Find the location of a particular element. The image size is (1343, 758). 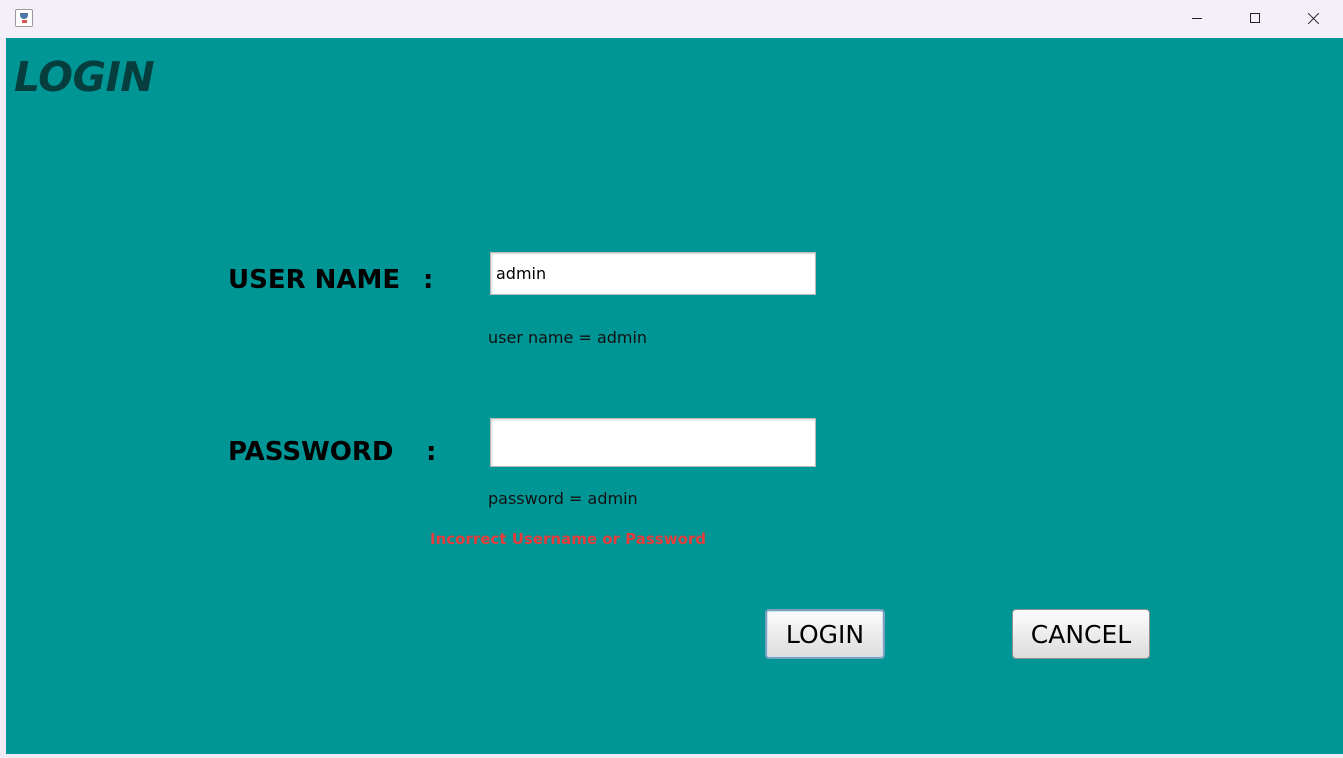

password-label: PASSWORD is located at coordinates (311, 452).